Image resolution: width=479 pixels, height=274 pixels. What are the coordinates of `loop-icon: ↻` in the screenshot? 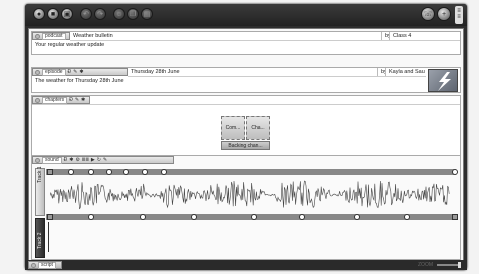 It's located at (98, 160).